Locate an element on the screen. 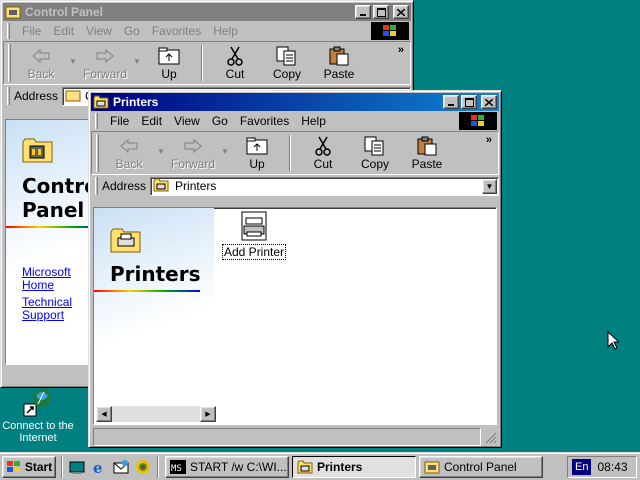 This screenshot has height=480, width=640. toolbar-separator is located at coordinates (290, 153).